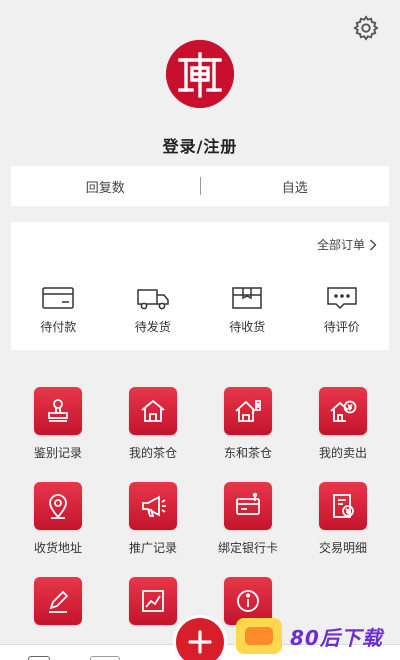 The width and height of the screenshot is (400, 660). I want to click on service-my-sales: 我的卖出, so click(343, 424).